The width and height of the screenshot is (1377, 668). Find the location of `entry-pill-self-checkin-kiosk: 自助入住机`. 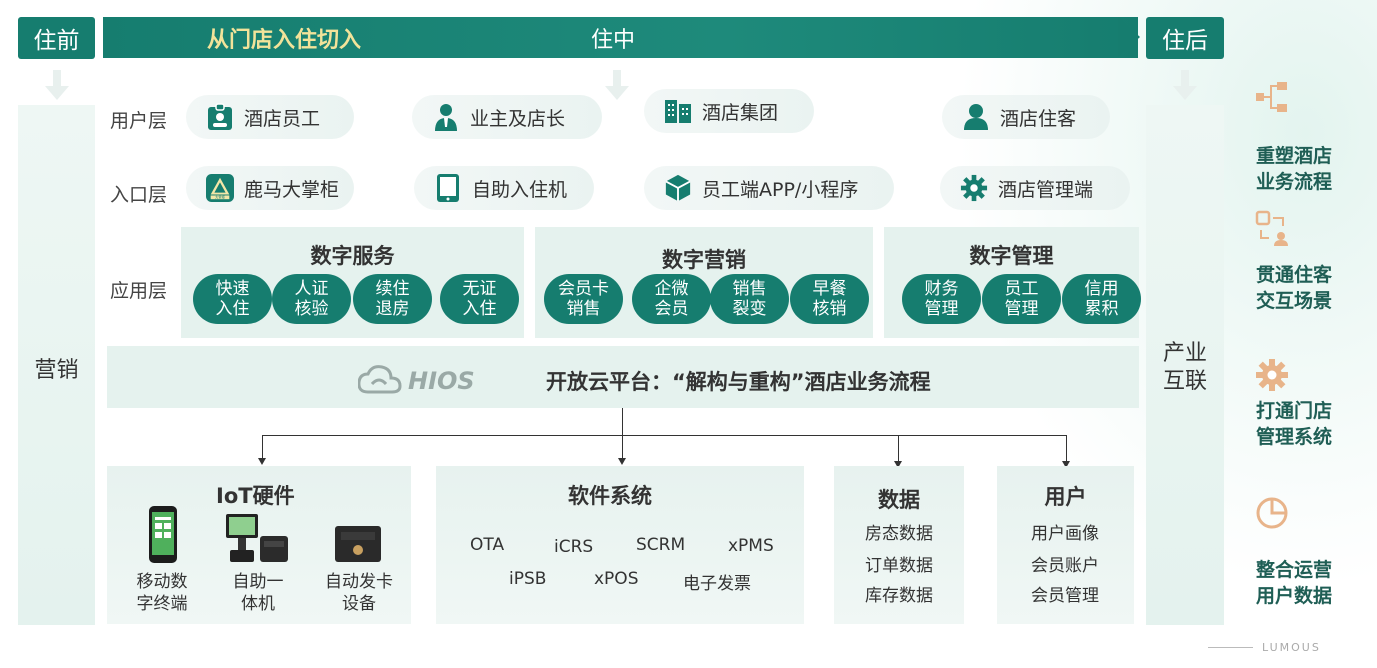

entry-pill-self-checkin-kiosk: 自助入住机 is located at coordinates (504, 188).